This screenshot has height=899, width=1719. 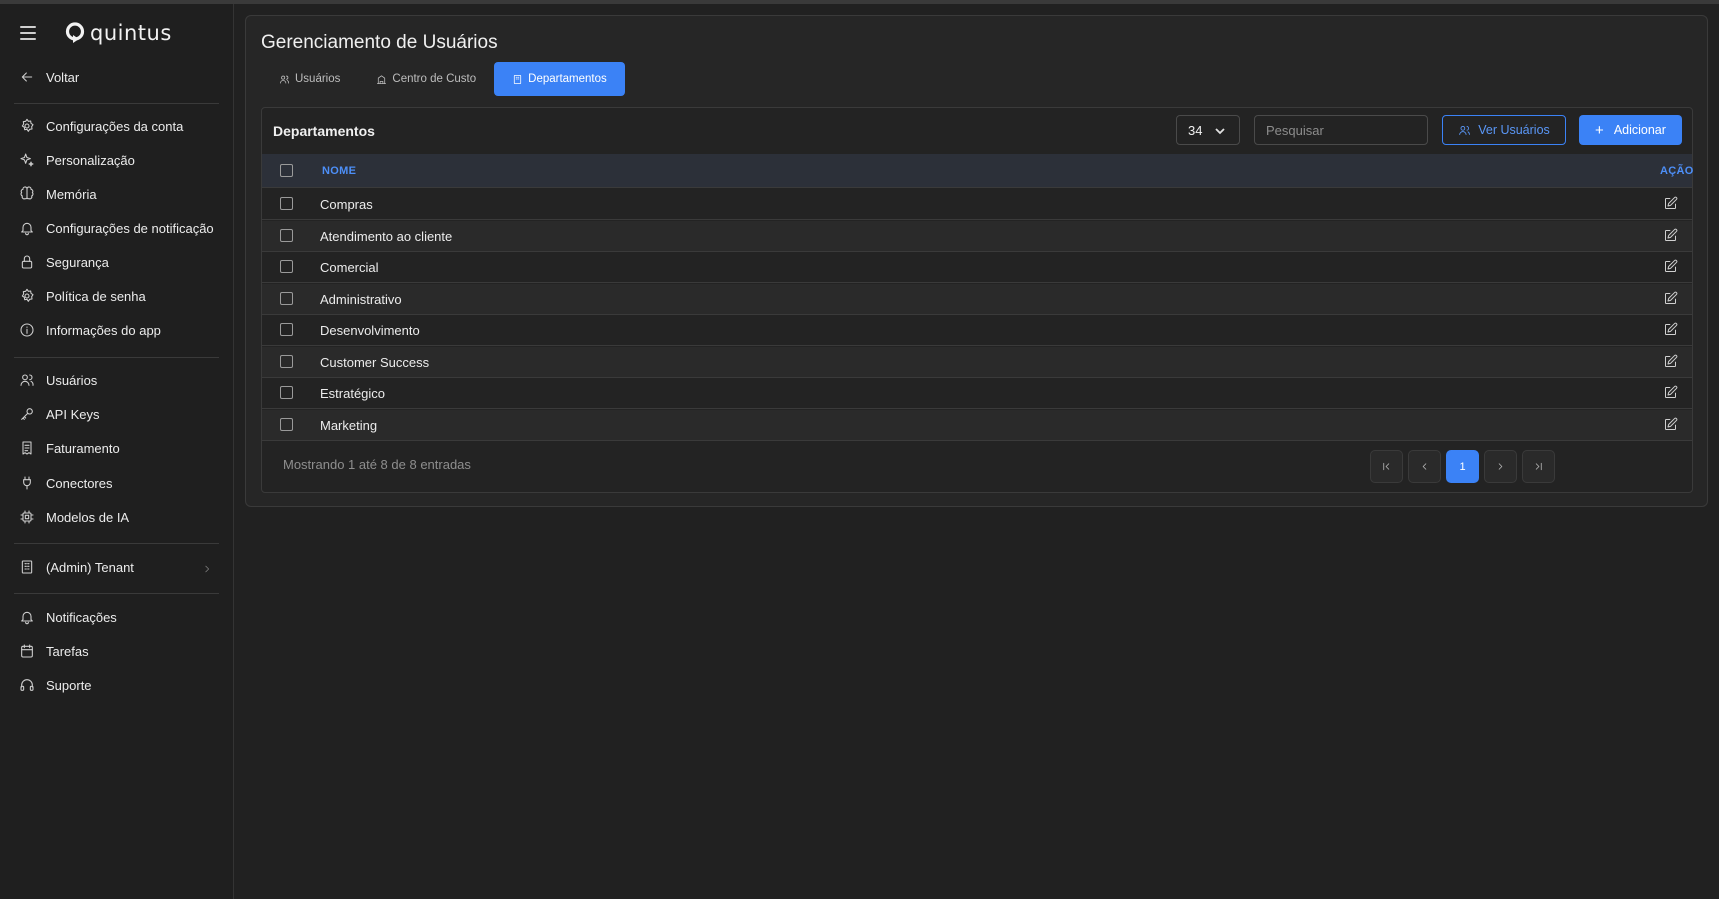 What do you see at coordinates (977, 236) in the screenshot?
I see `table-row: Atendimento ao cliente` at bounding box center [977, 236].